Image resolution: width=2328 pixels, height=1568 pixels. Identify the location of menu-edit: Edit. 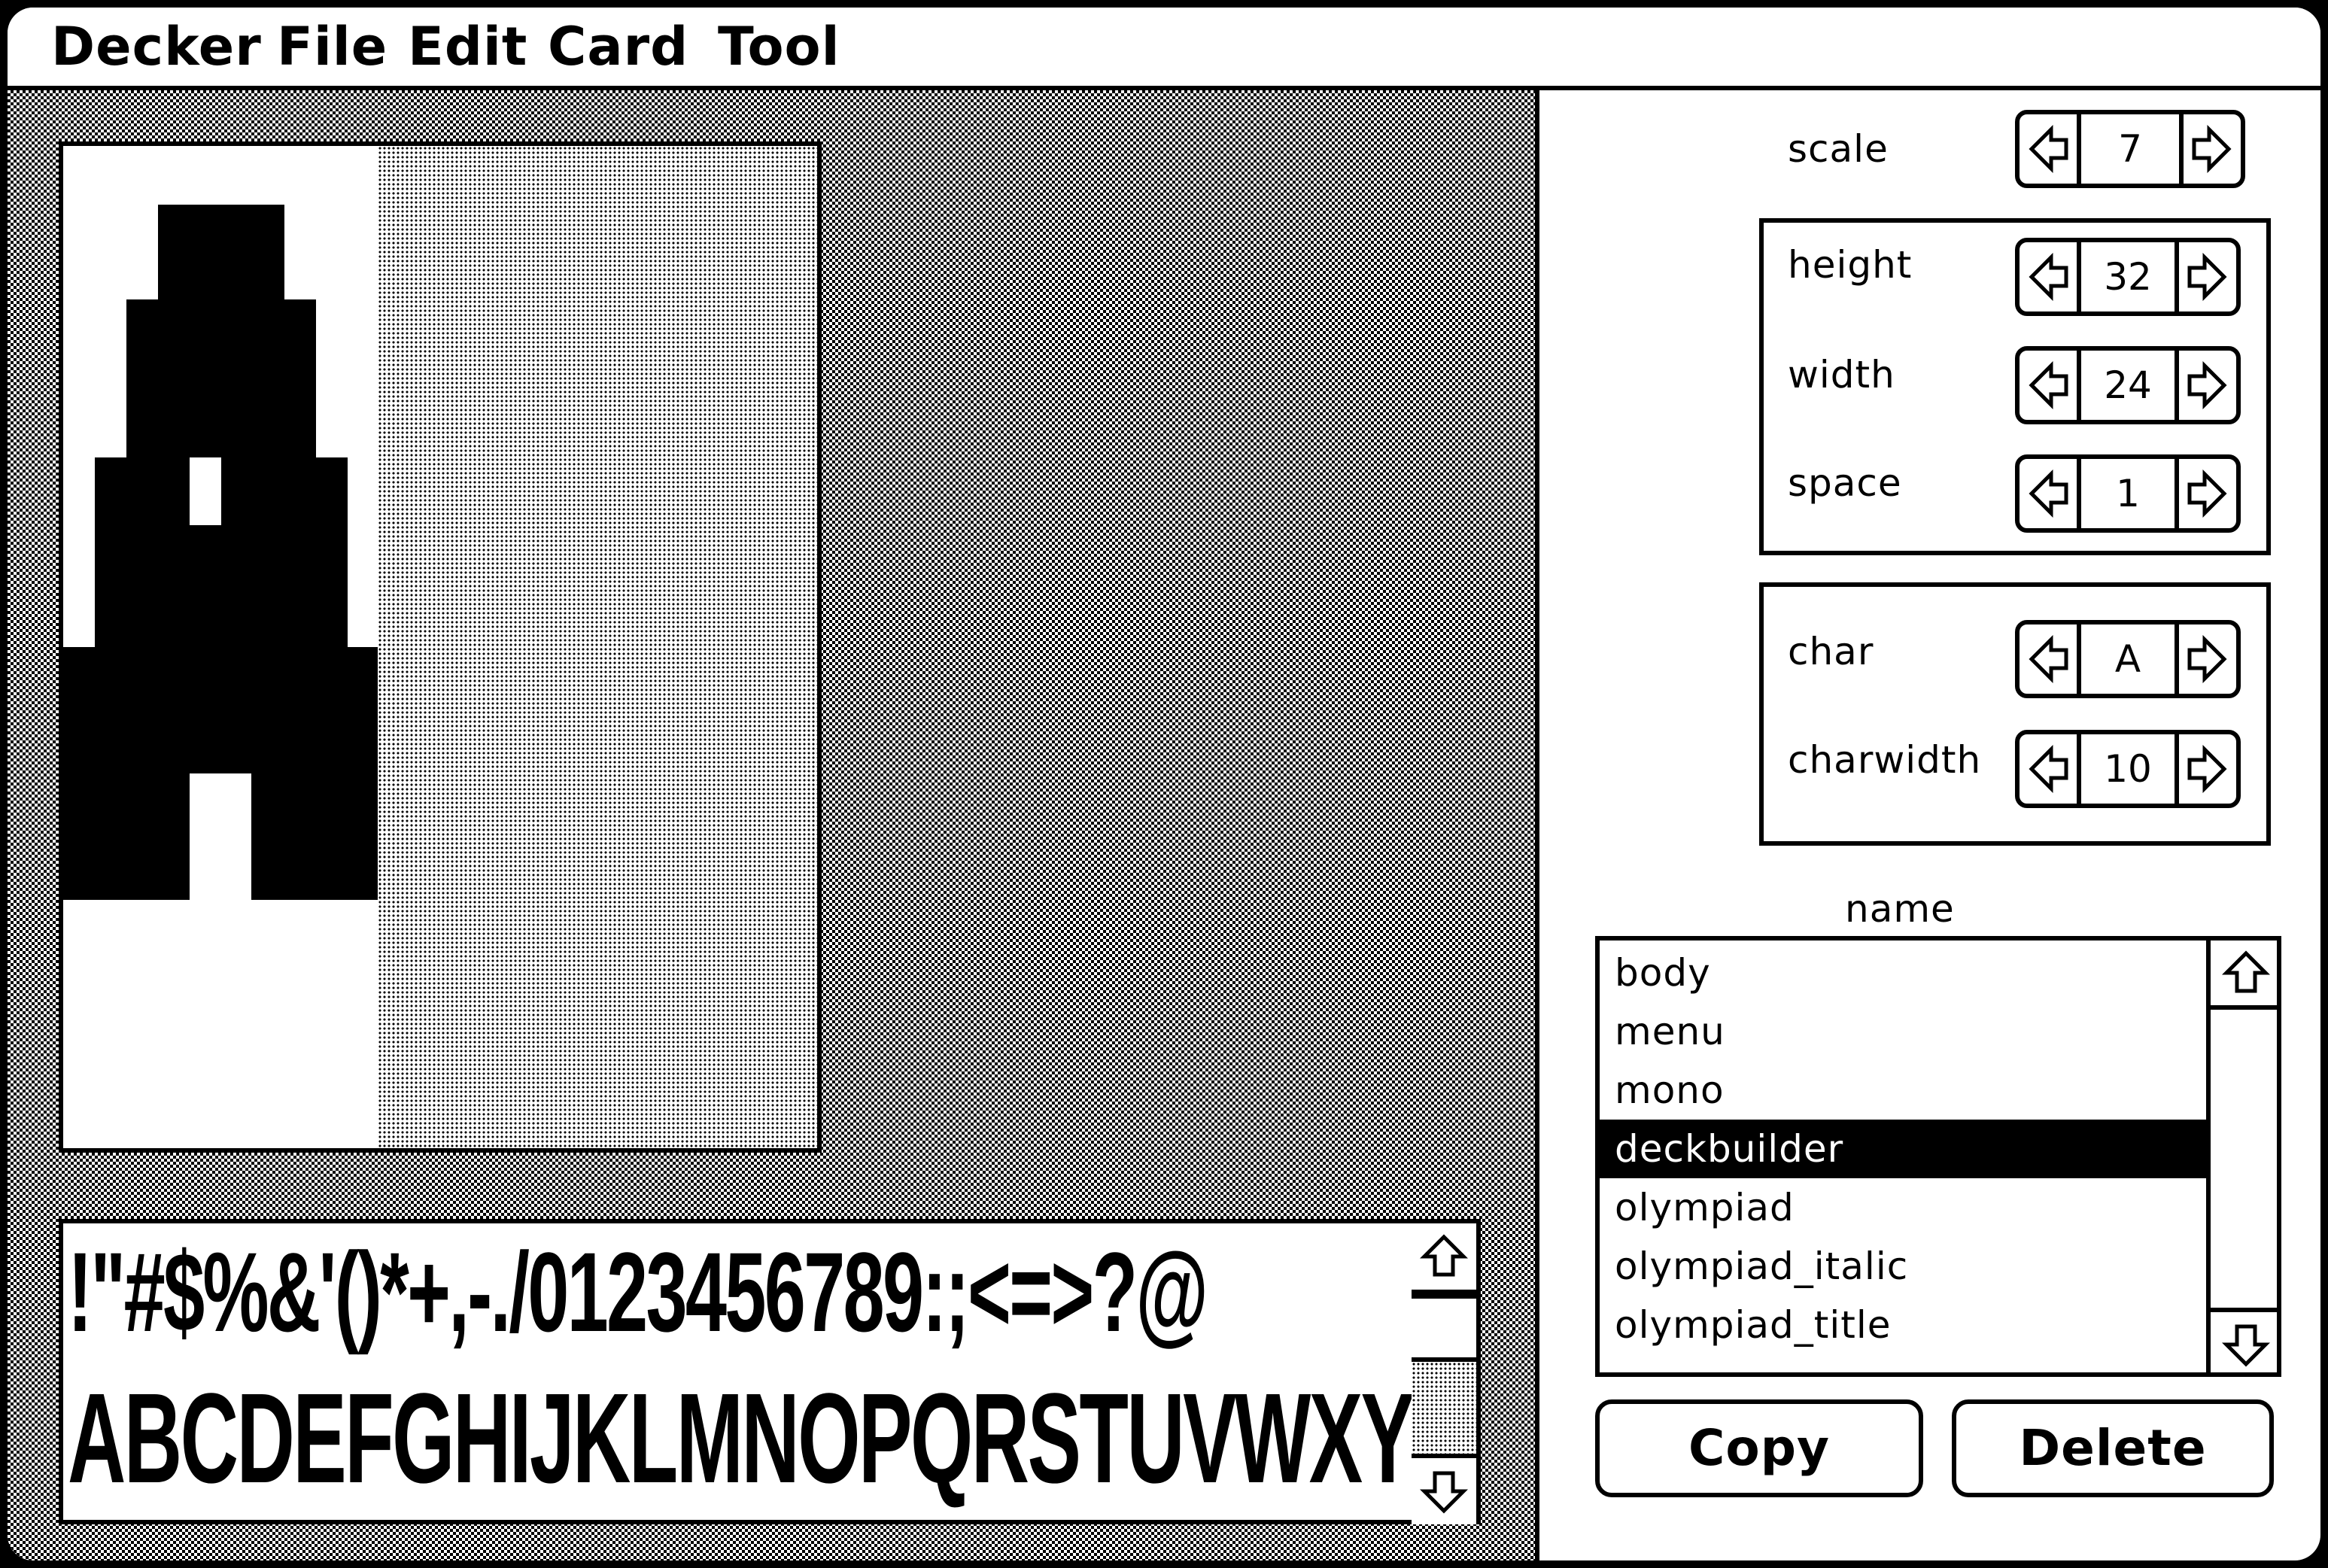
(467, 47).